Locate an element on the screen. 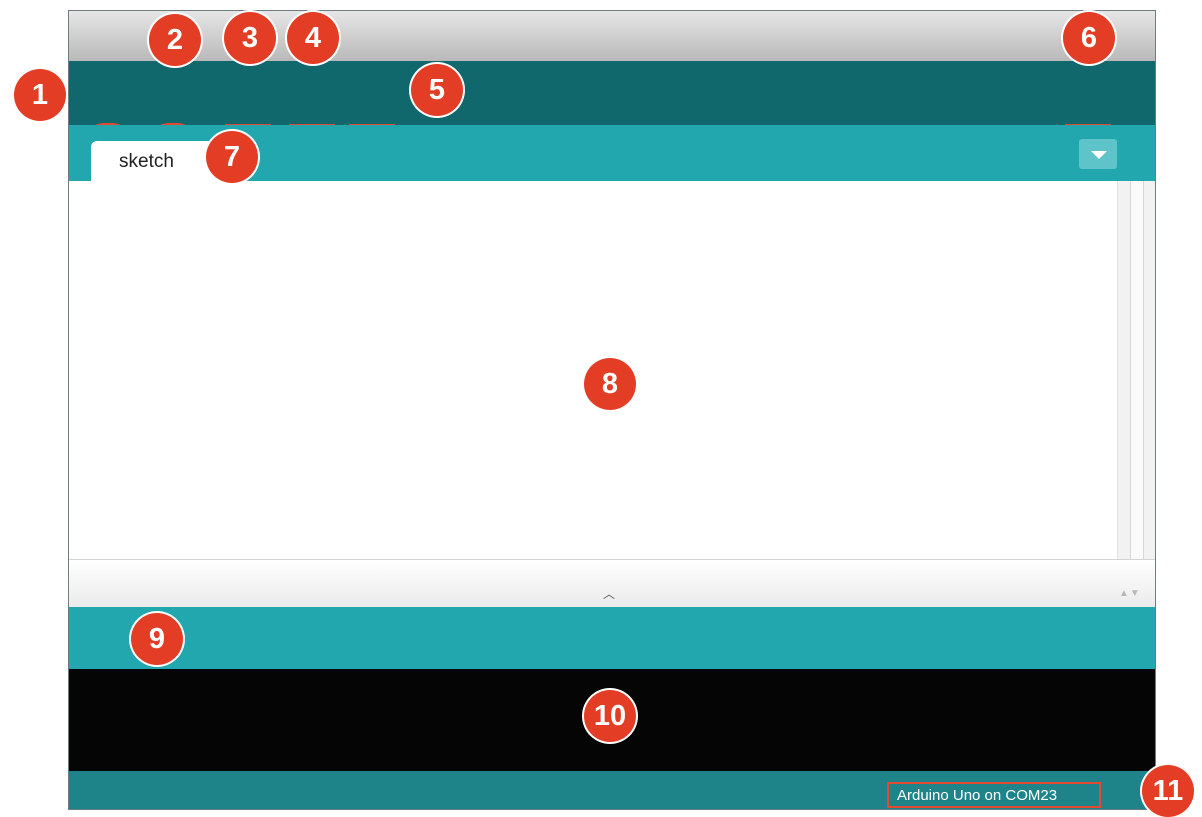 The height and width of the screenshot is (817, 1202). callout-marker: 4 is located at coordinates (313, 38).